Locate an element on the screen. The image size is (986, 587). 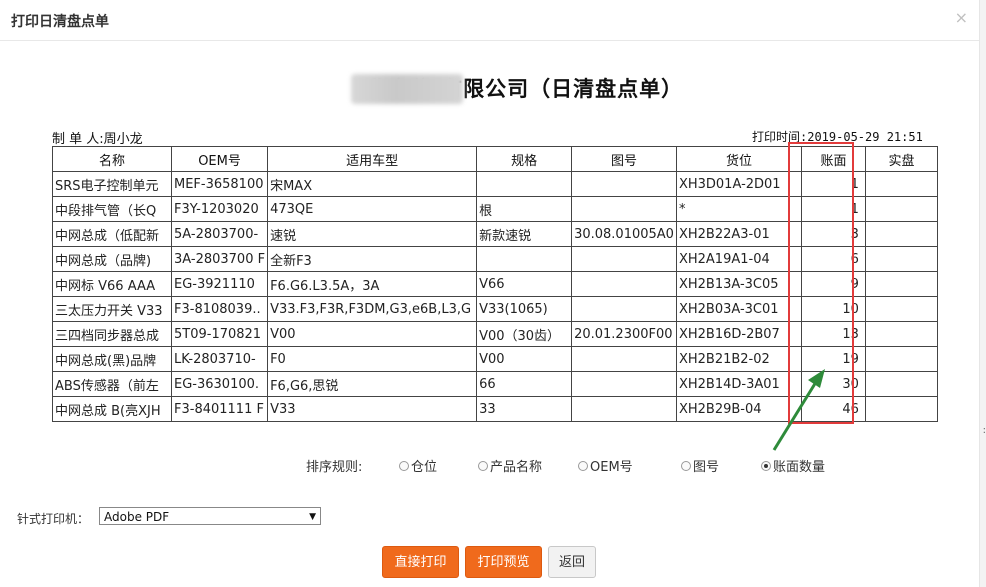
arrow-head is located at coordinates (816, 378).